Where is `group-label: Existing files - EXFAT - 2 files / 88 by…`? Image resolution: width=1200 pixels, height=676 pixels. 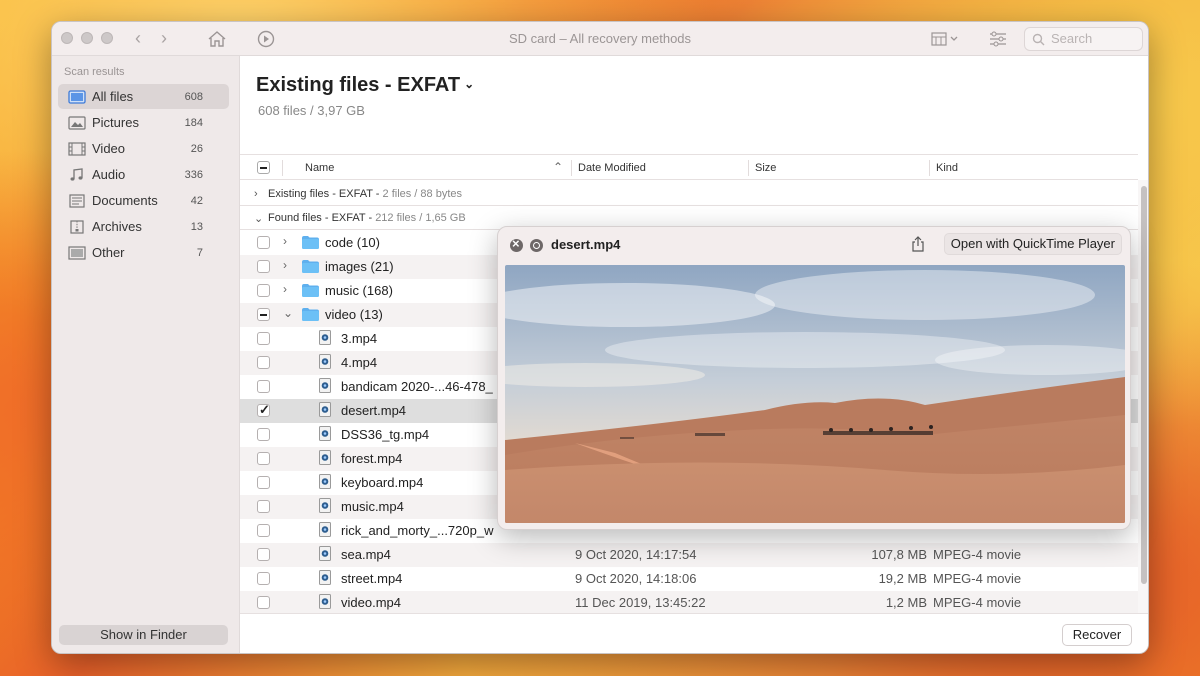
group-label: Existing files - EXFAT - 2 files / 88 by… is located at coordinates (365, 194).